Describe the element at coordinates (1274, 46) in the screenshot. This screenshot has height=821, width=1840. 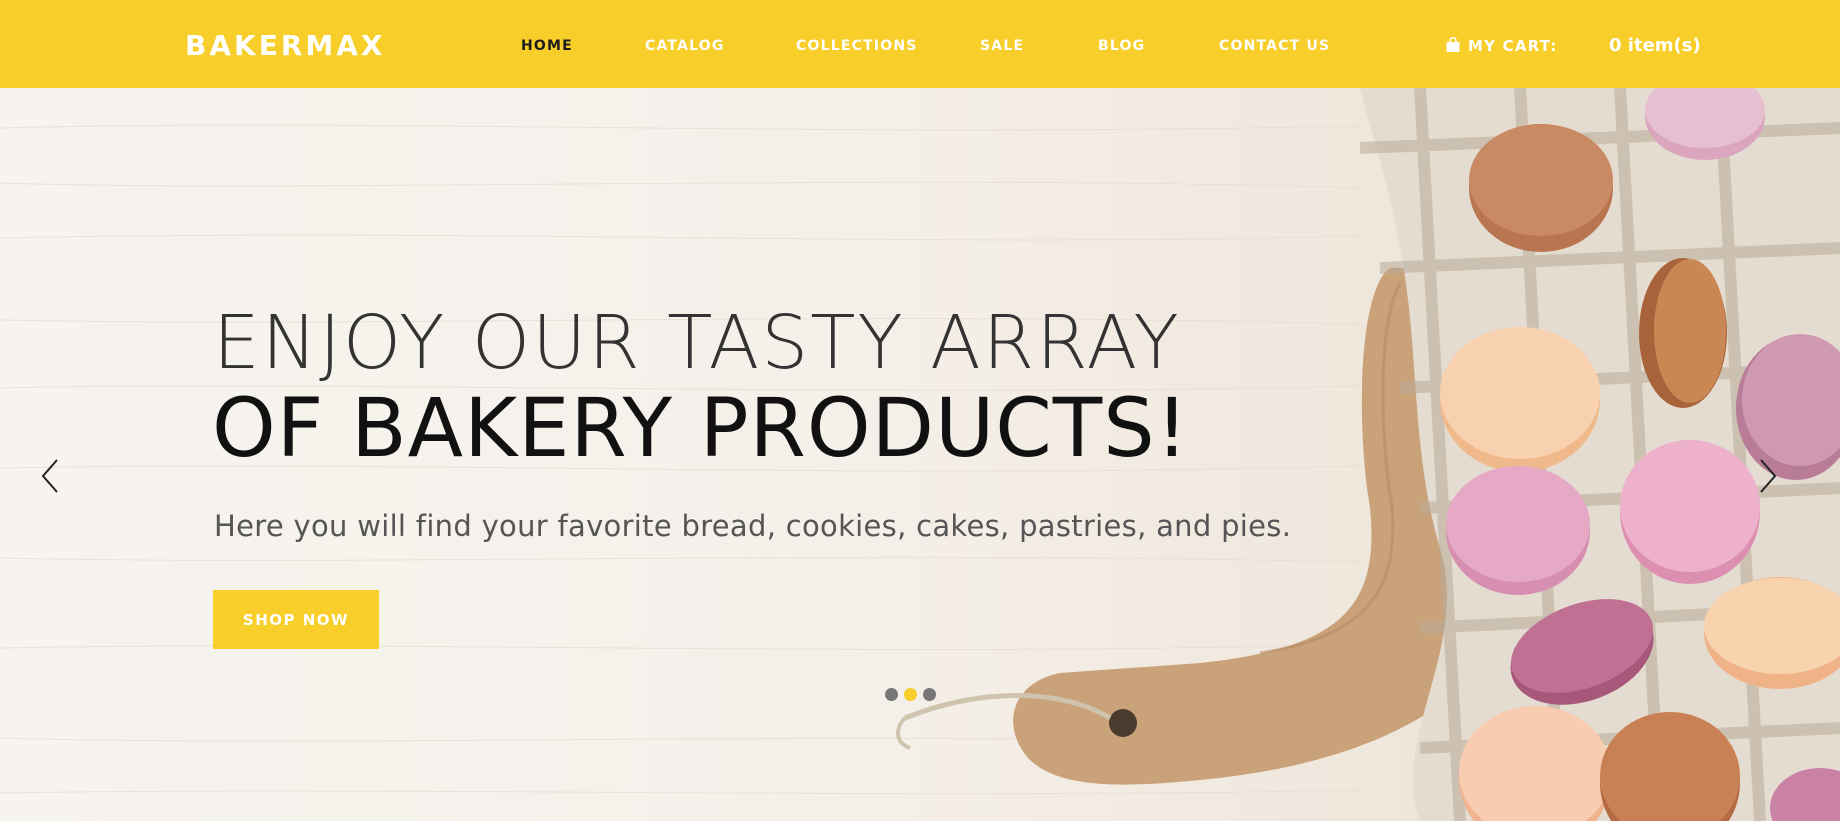
I see `nav-item-contact-us: CONTACT US` at that location.